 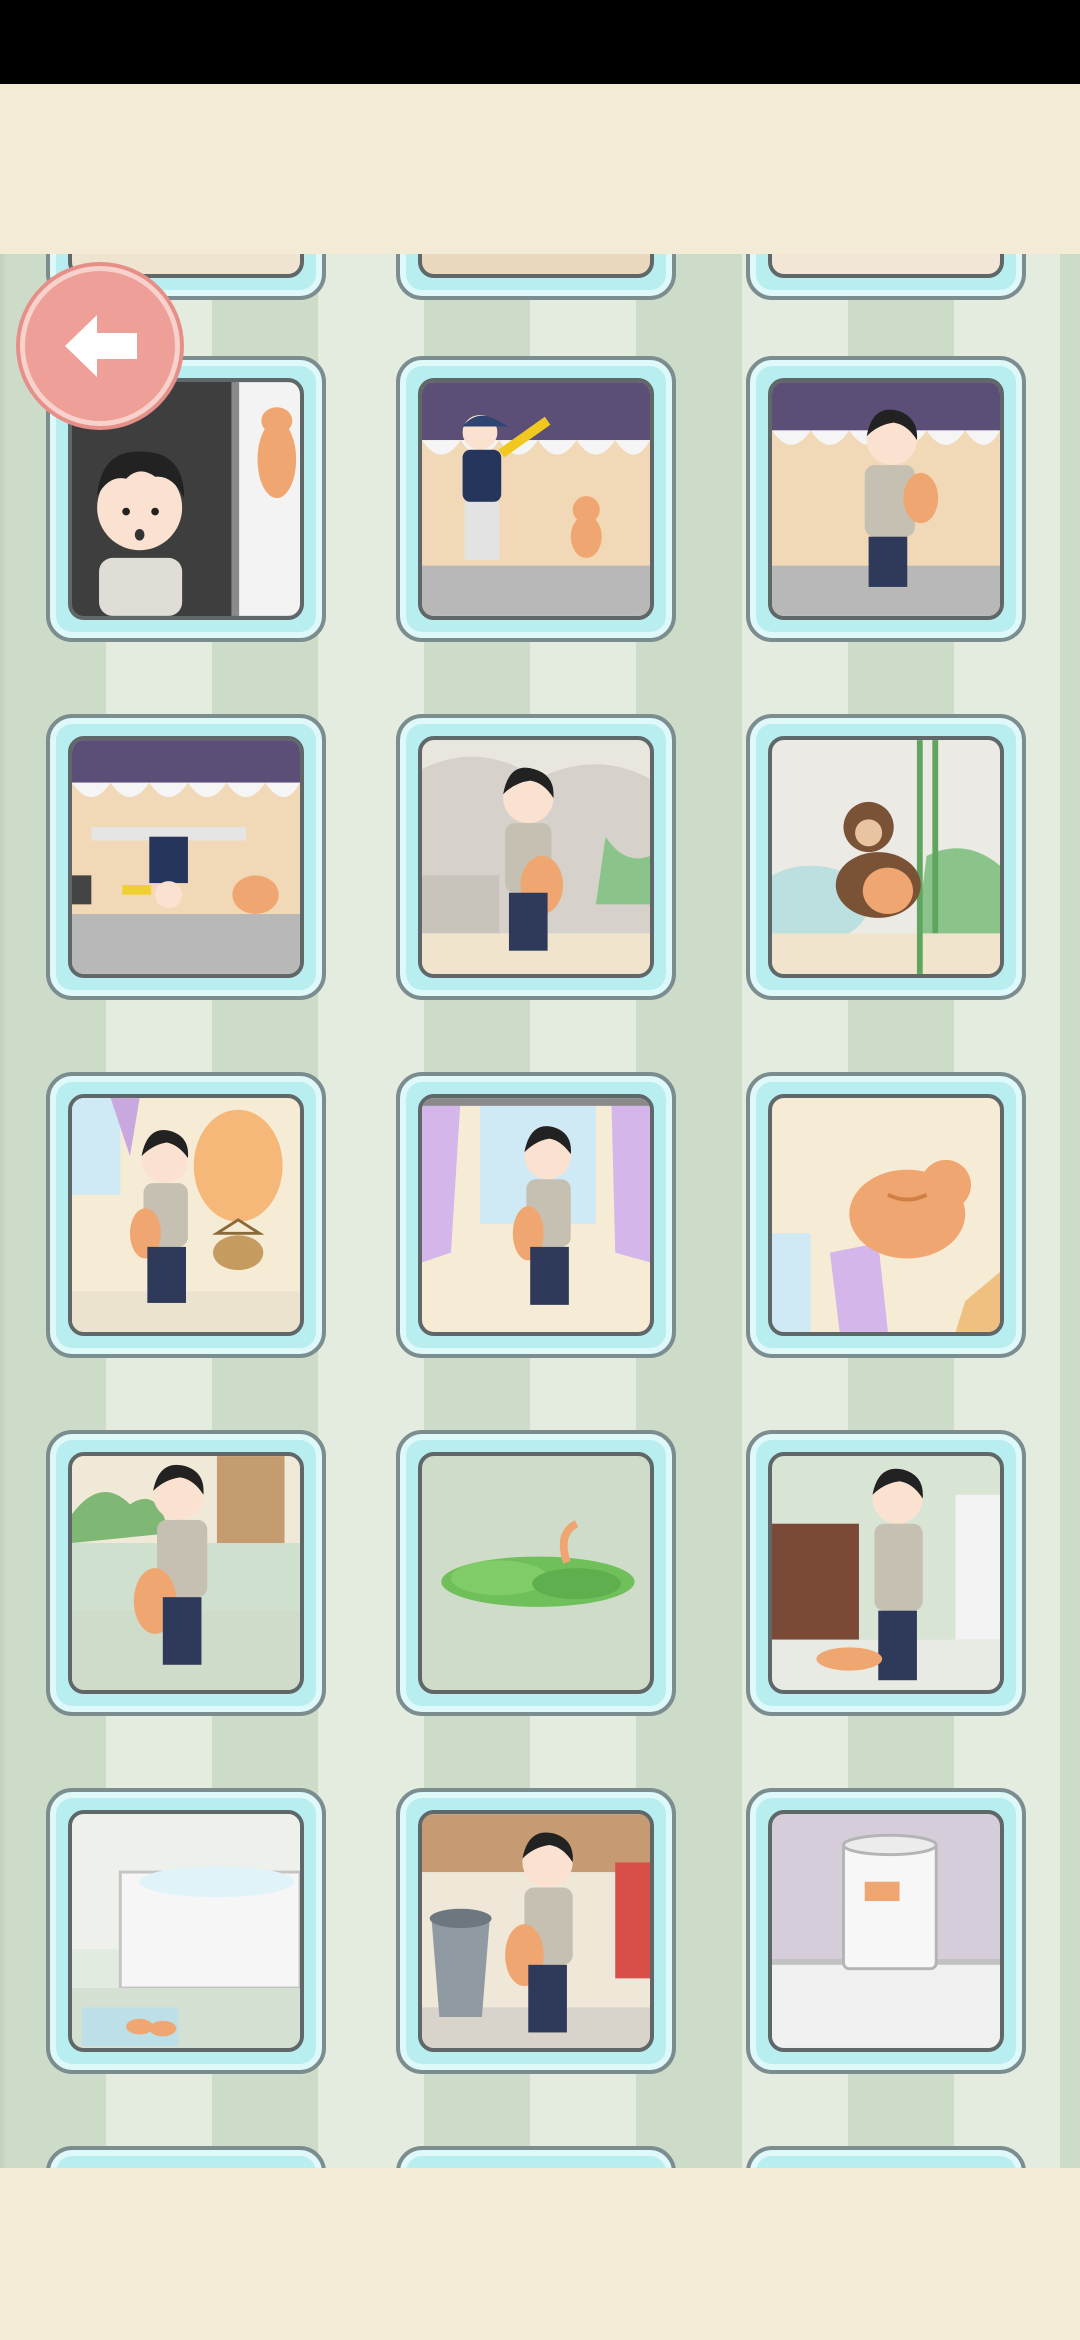 What do you see at coordinates (540, 42) in the screenshot?
I see `status-bar` at bounding box center [540, 42].